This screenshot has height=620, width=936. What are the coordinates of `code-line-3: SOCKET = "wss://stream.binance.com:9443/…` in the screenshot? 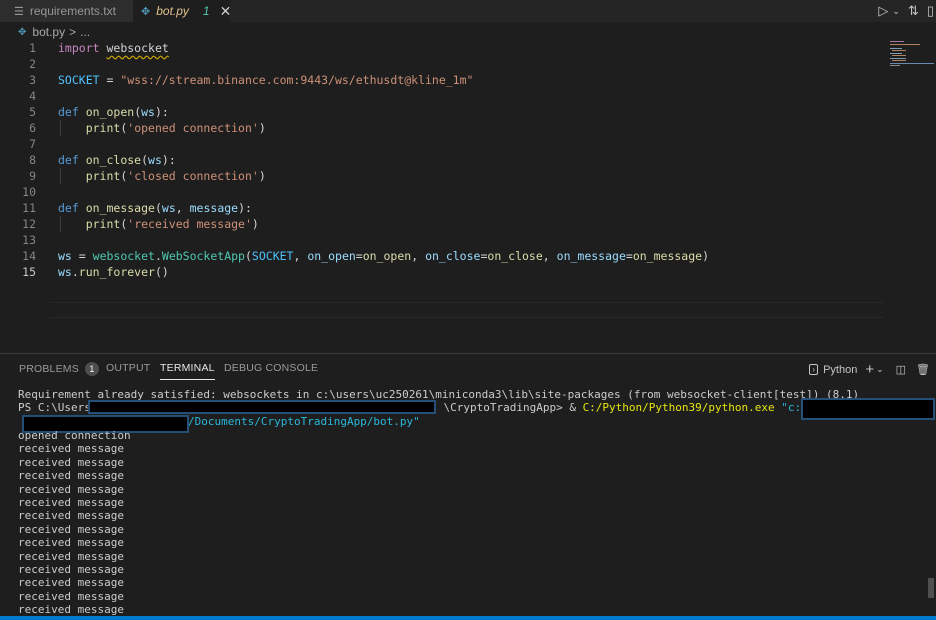 It's located at (266, 80).